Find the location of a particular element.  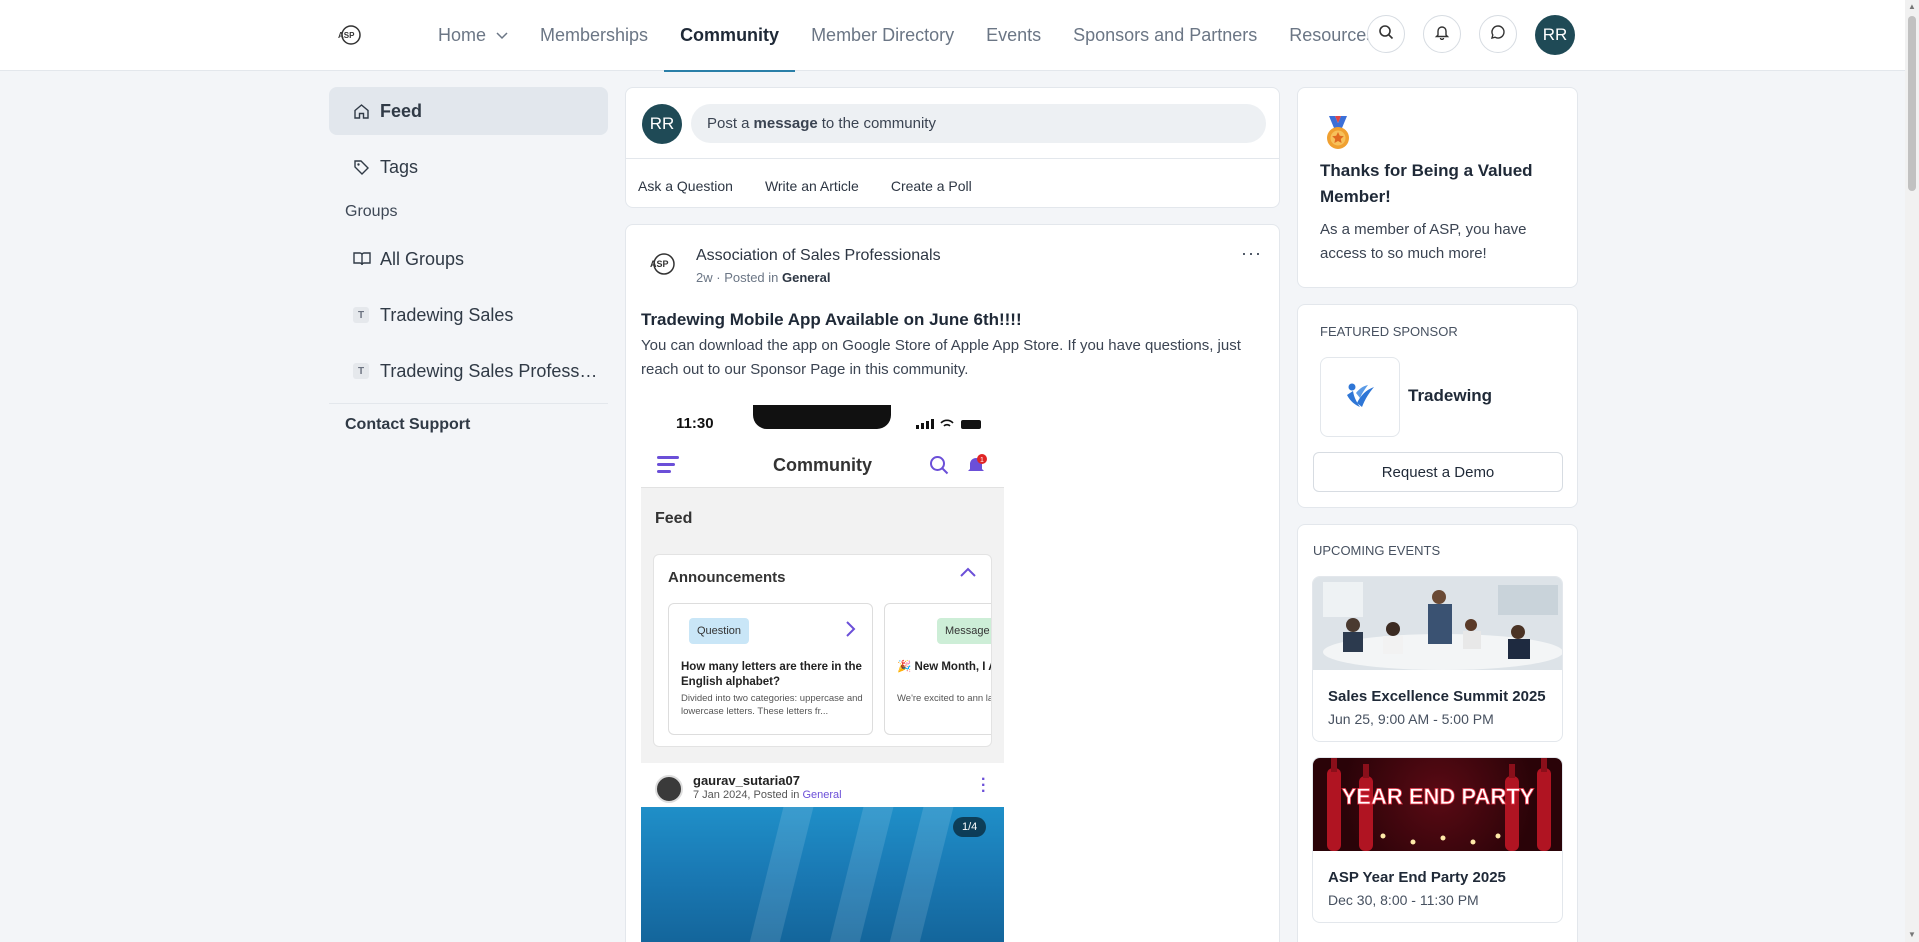

phone-status-bar: 11:30 is located at coordinates (822, 425).